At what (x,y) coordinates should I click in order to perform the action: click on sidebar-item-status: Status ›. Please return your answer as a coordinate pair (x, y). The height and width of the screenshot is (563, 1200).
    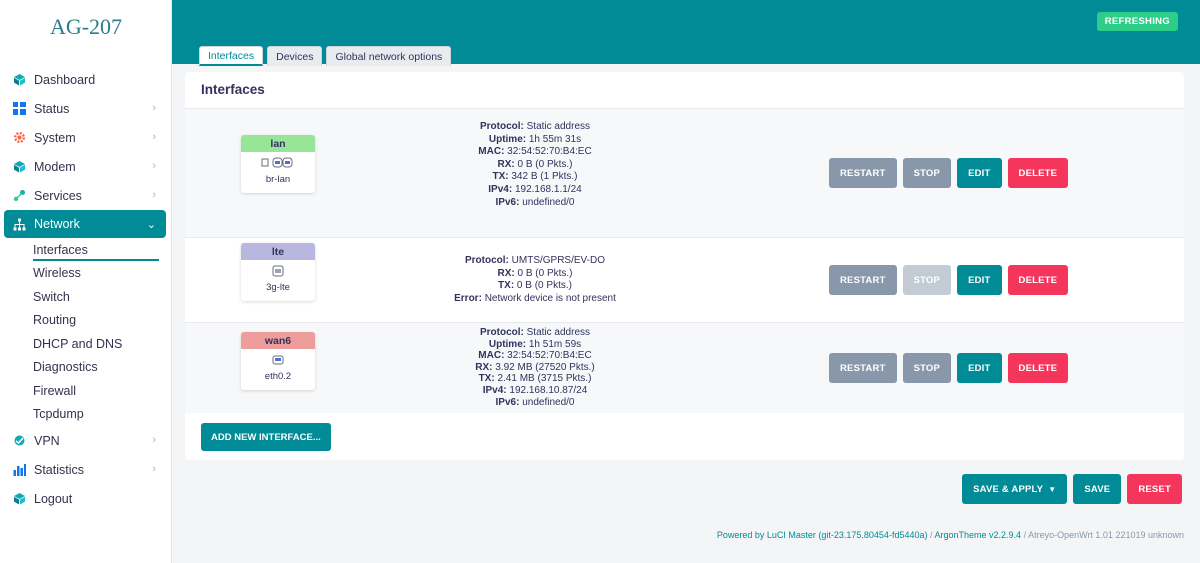
    Looking at the image, I should click on (86, 108).